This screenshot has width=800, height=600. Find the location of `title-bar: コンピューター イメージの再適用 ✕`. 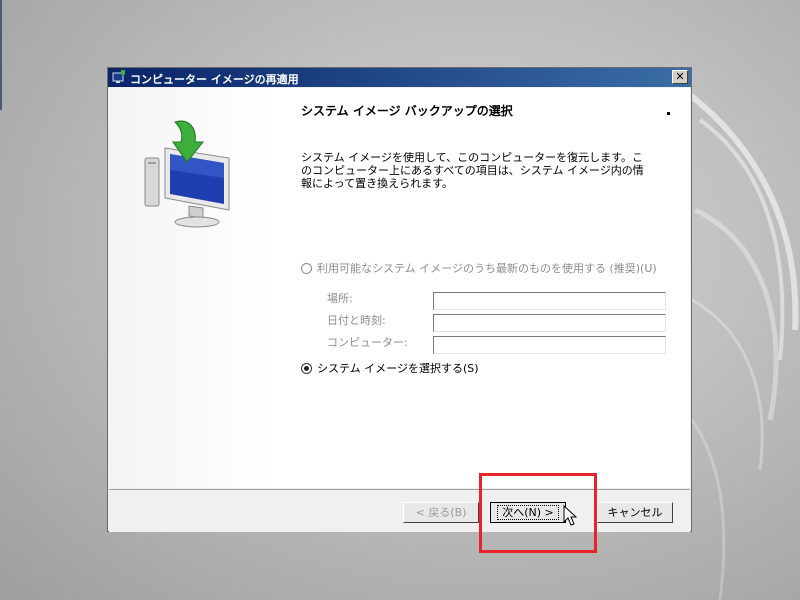

title-bar: コンピューター イメージの再適用 ✕ is located at coordinates (399, 77).